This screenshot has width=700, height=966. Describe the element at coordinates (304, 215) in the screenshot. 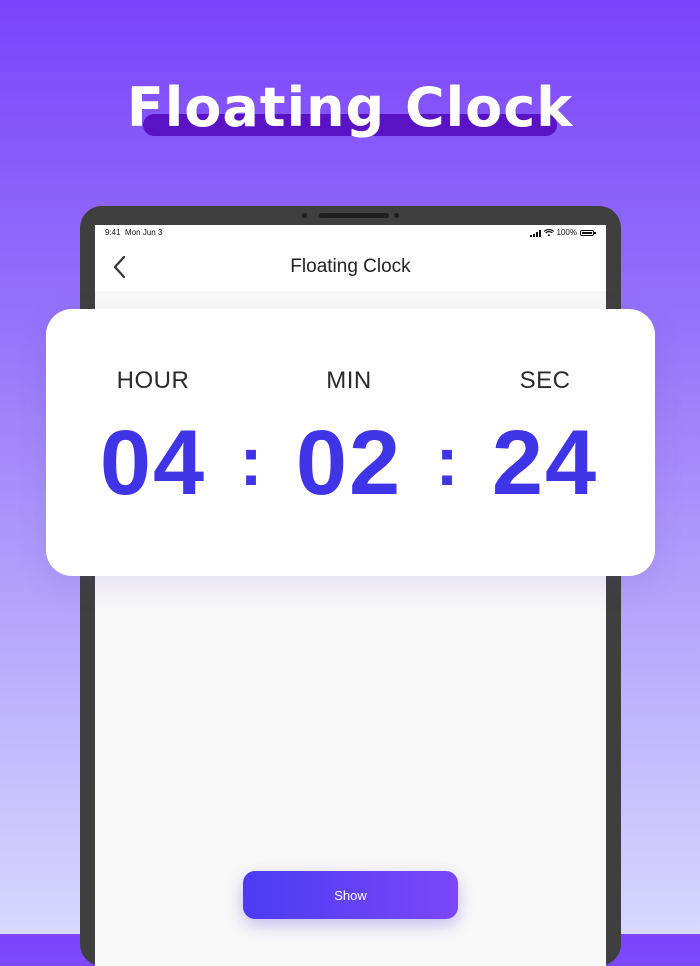

I see `camera-dot` at that location.